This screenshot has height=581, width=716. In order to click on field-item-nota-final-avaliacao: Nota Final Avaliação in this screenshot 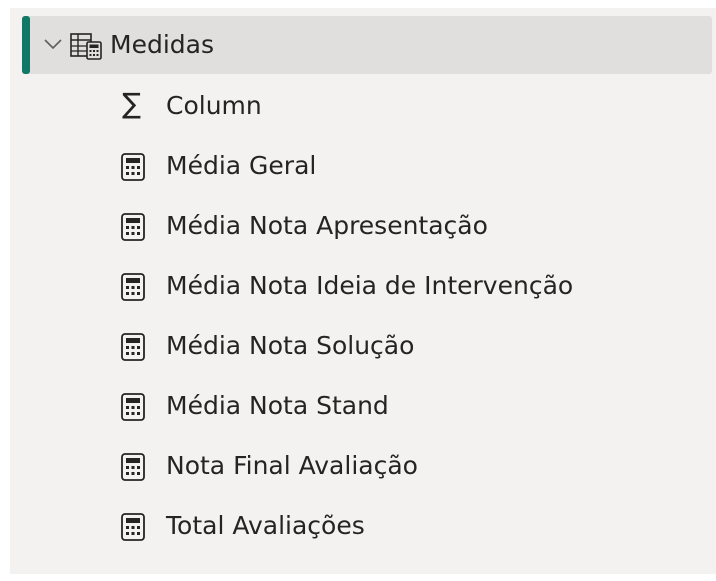, I will do `click(363, 466)`.